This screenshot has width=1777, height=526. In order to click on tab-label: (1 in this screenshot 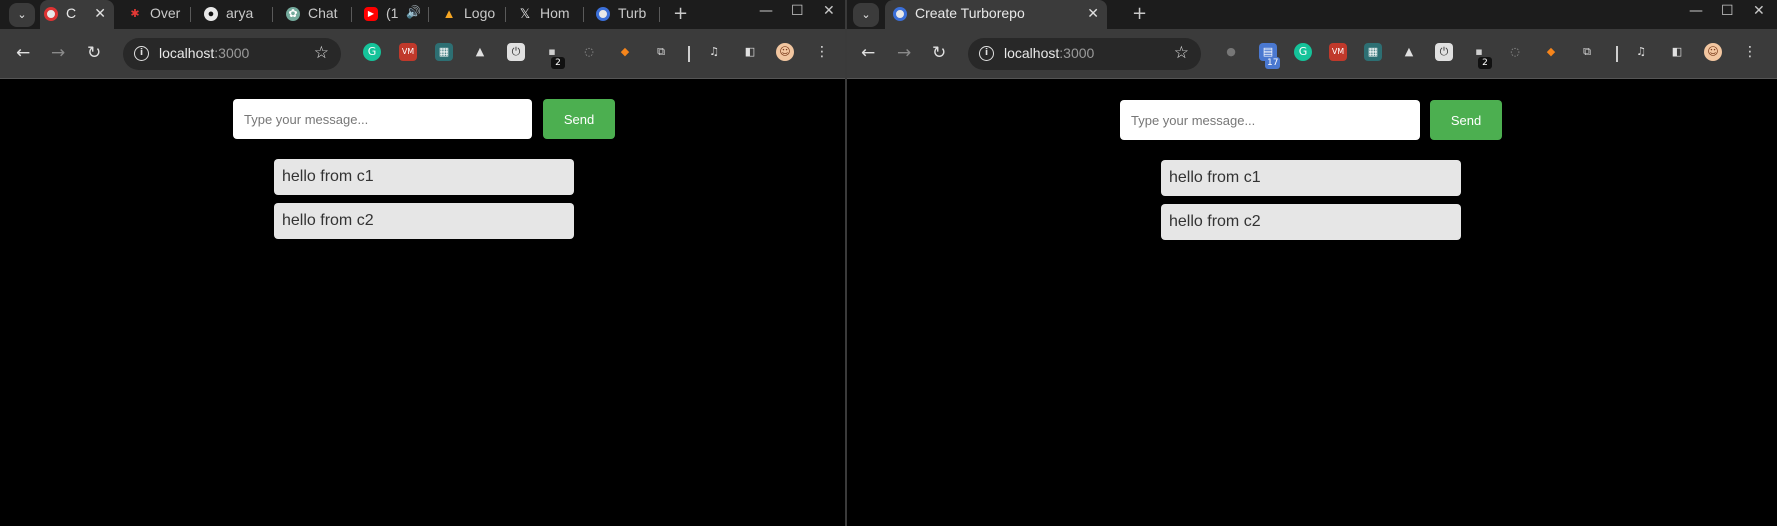, I will do `click(392, 13)`.